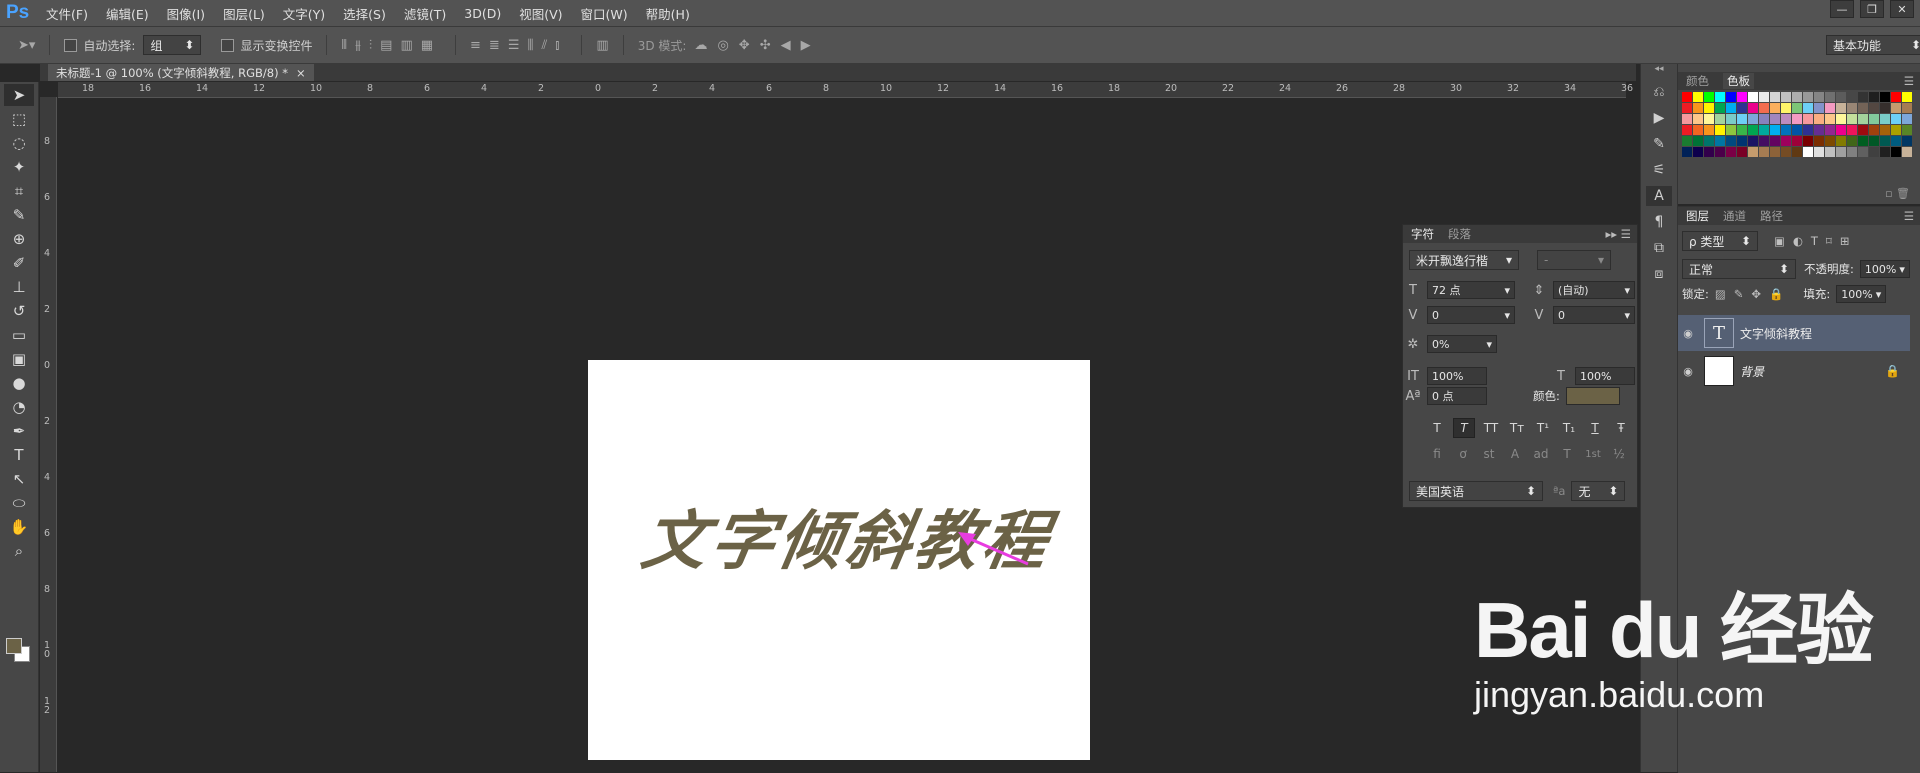 The width and height of the screenshot is (1920, 773). What do you see at coordinates (186, 13) in the screenshot?
I see `menu-image: 图像(I)` at bounding box center [186, 13].